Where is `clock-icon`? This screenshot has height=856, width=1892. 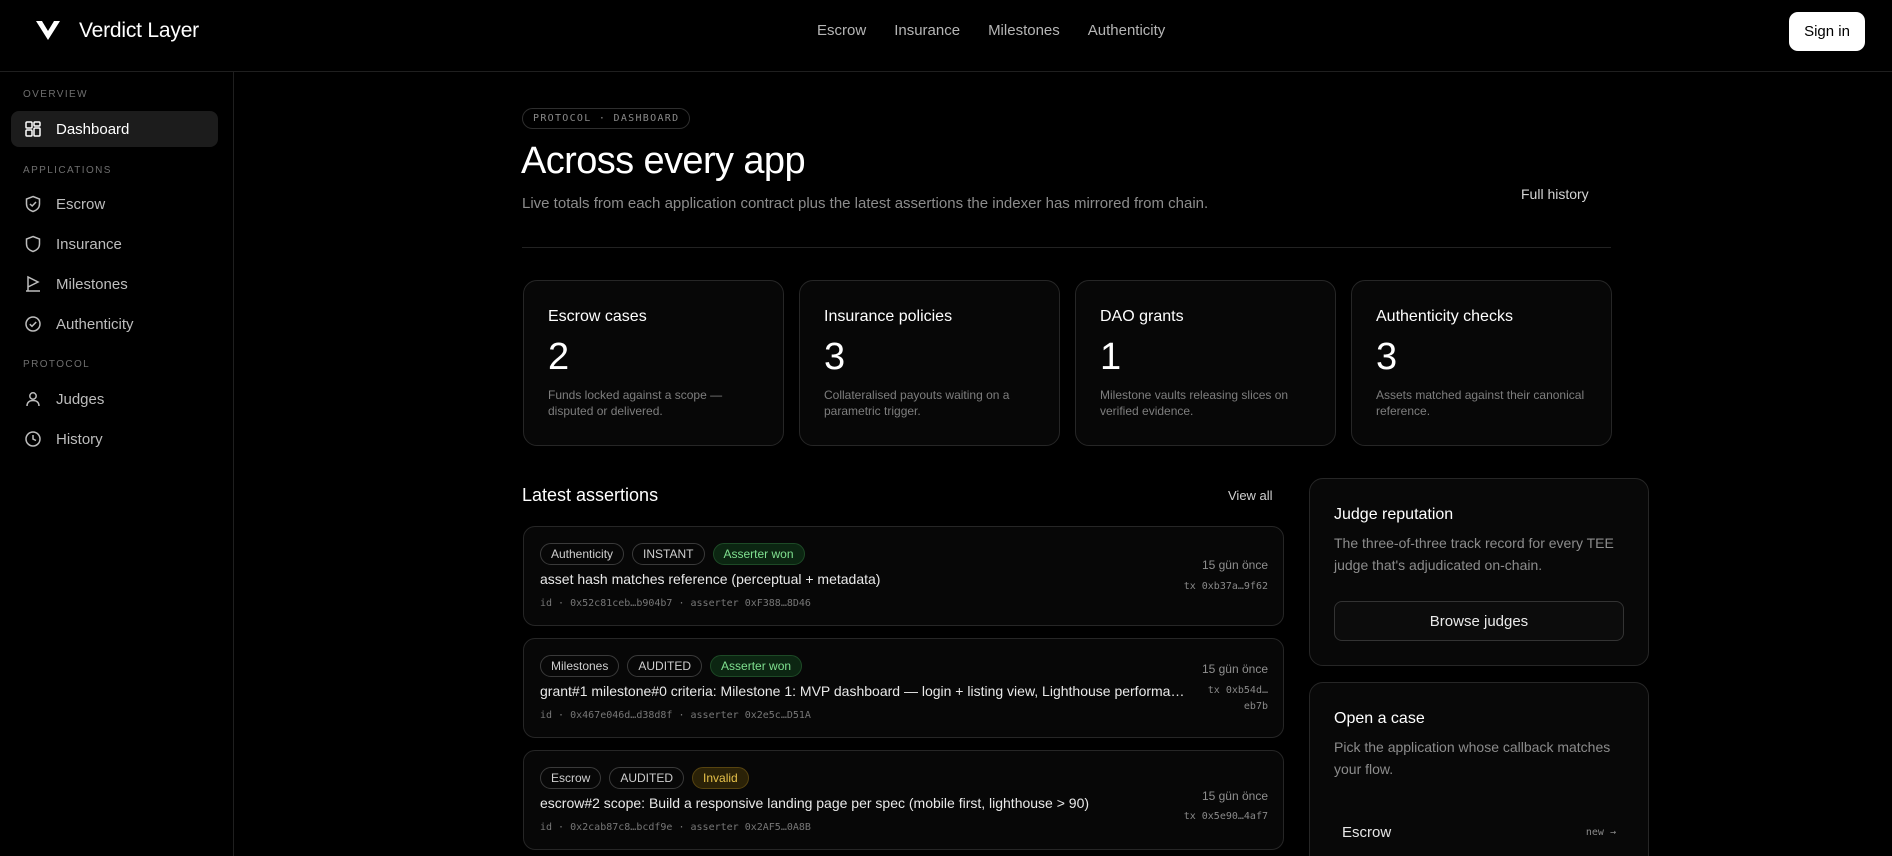
clock-icon is located at coordinates (33, 439).